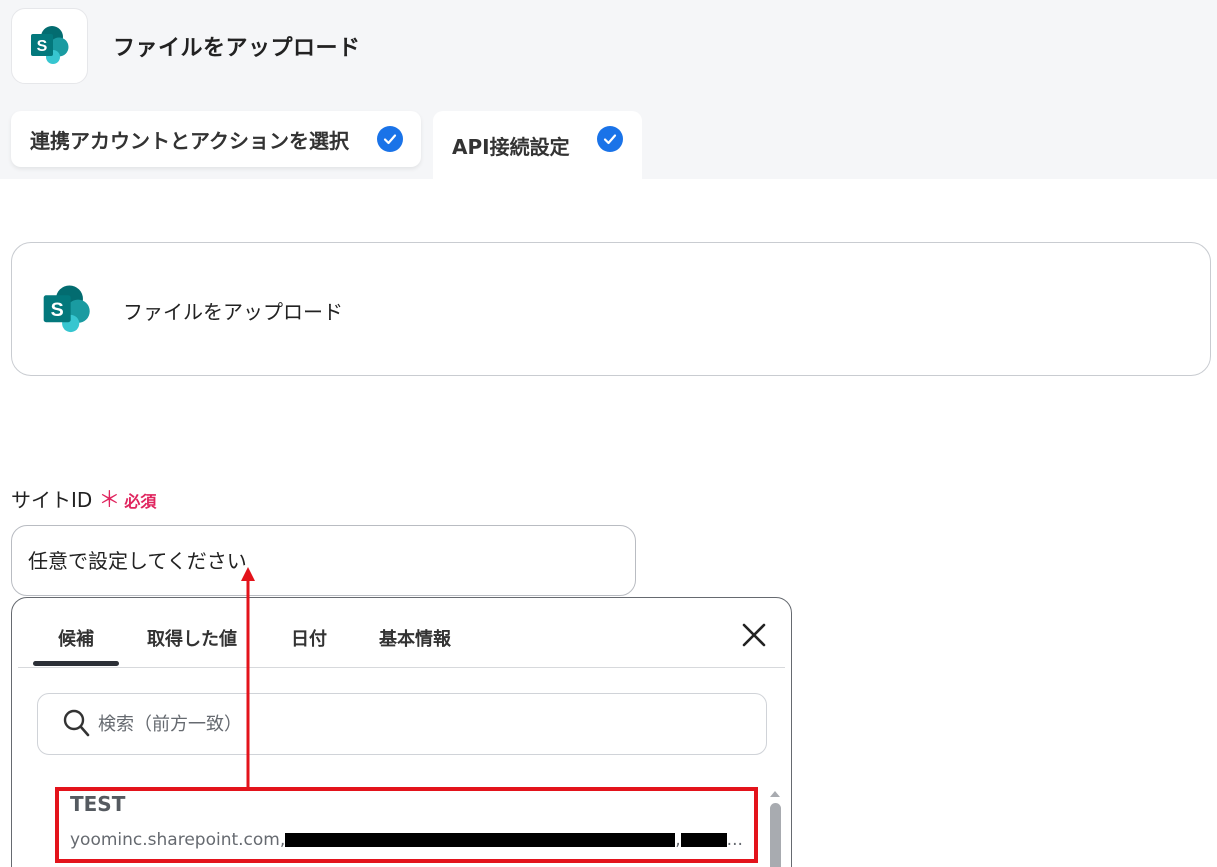  I want to click on popup-tab-date: 日付, so click(309, 638).